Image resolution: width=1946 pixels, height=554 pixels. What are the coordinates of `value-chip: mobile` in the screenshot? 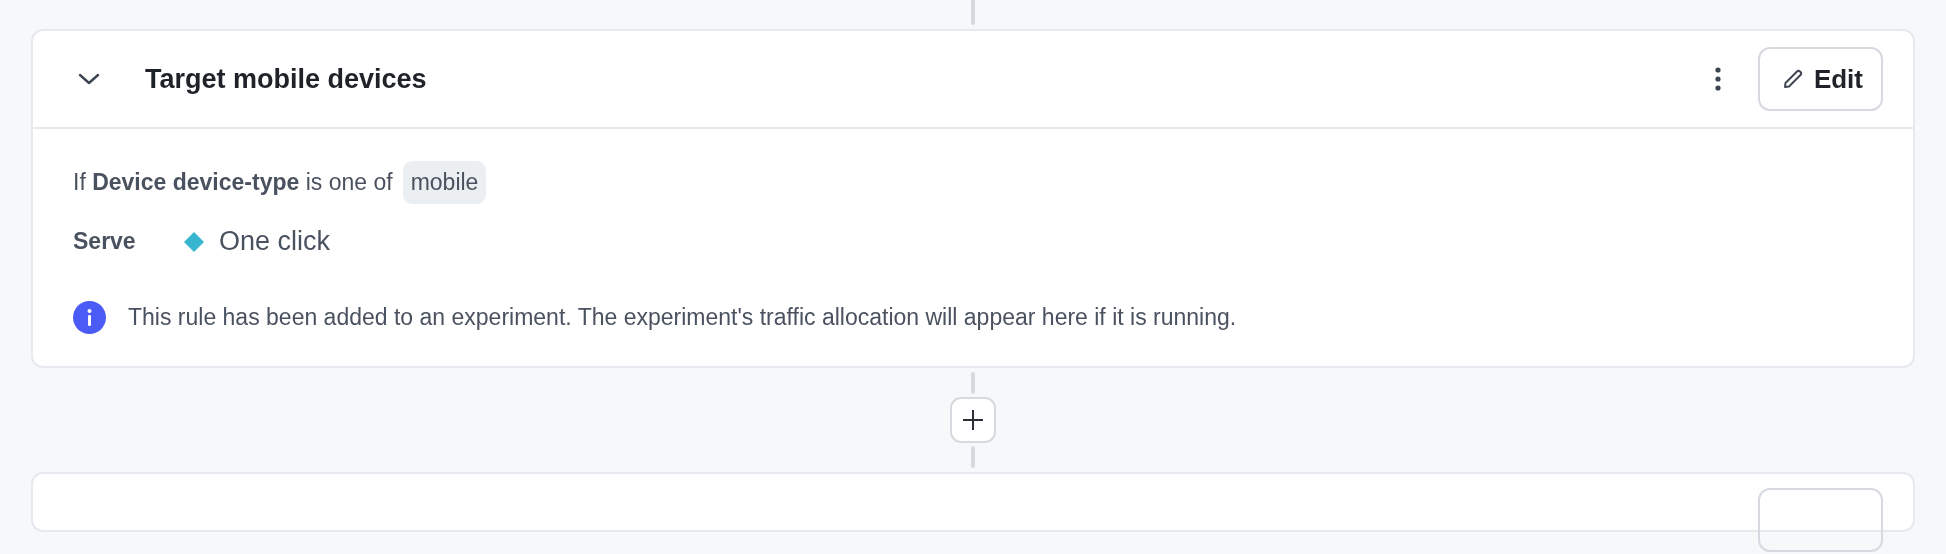 It's located at (444, 182).